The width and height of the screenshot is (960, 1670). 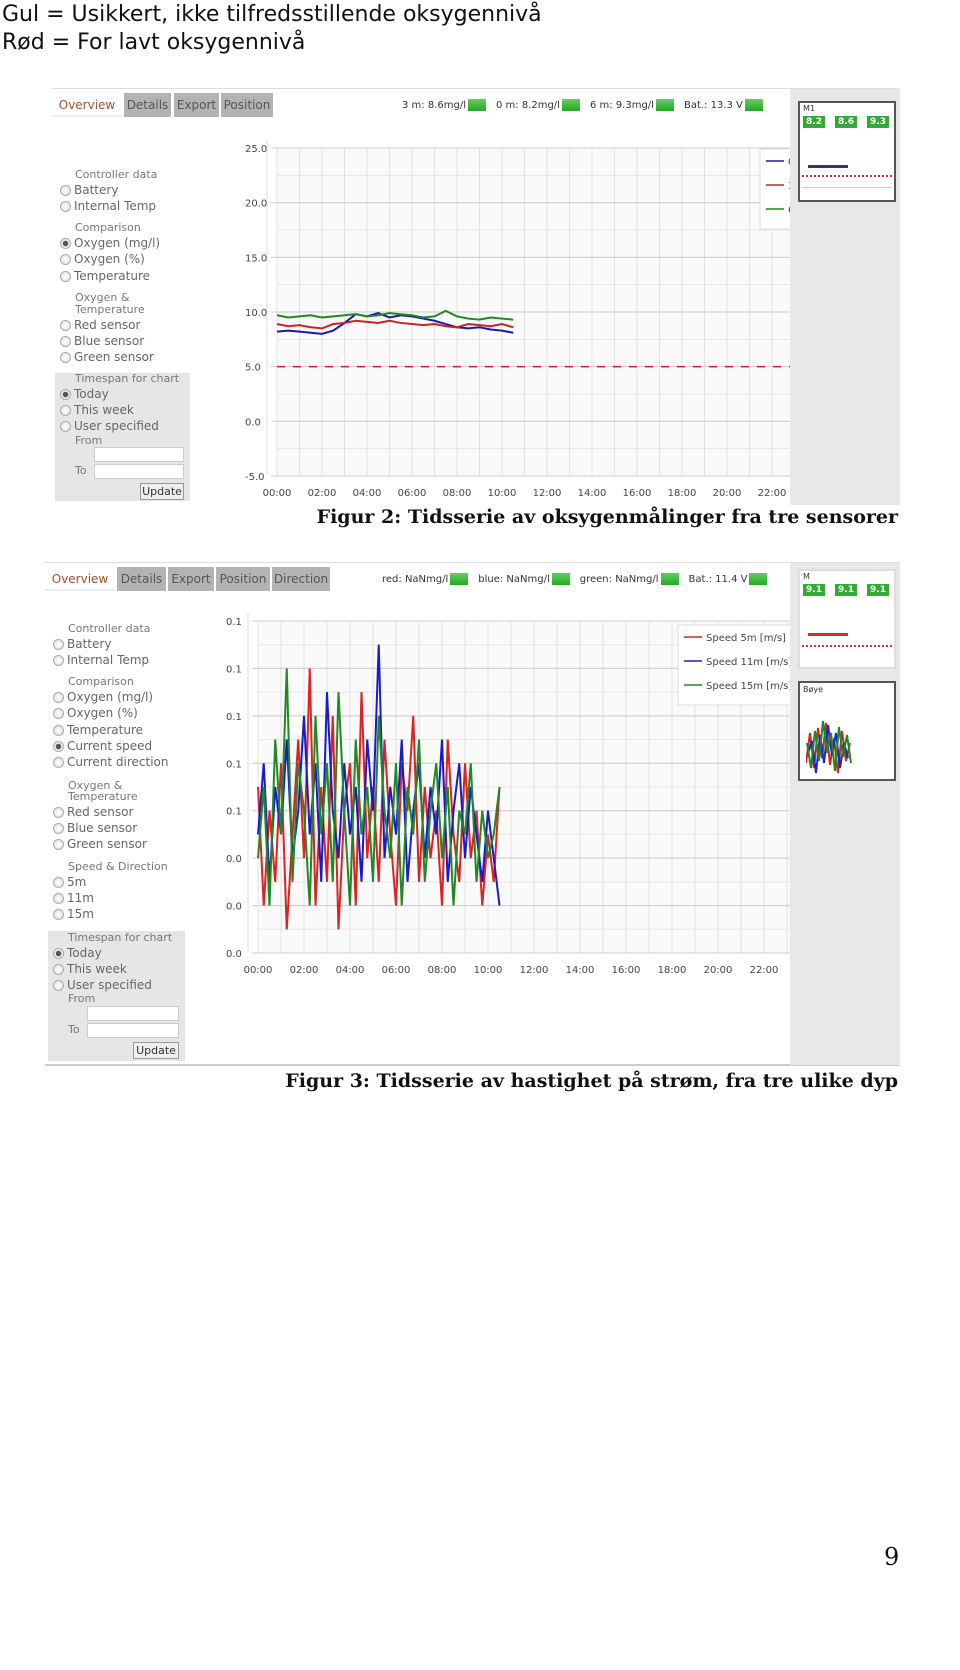 I want to click on status-red: red: NaNmg/l, so click(x=425, y=579).